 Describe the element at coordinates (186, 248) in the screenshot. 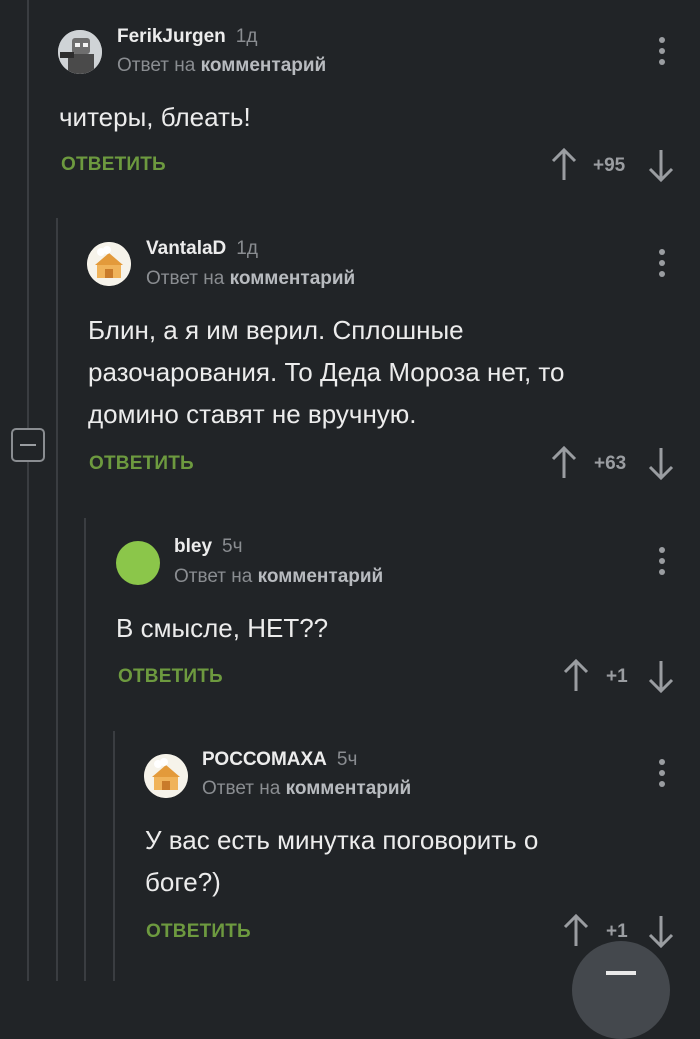

I see `author-name: VantalaD` at that location.